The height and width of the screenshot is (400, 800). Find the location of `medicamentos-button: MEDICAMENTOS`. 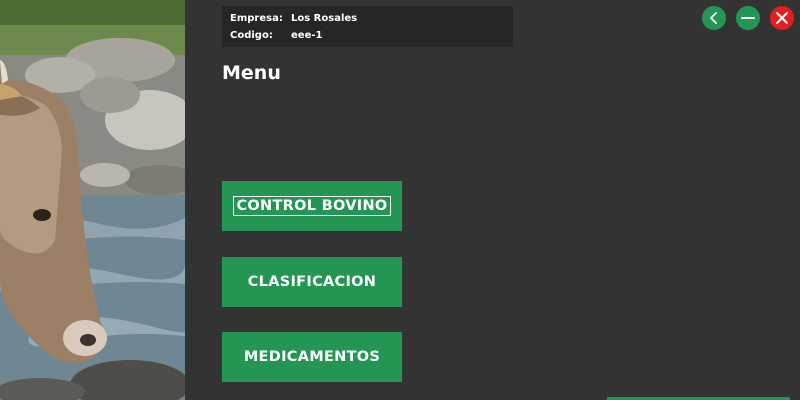

medicamentos-button: MEDICAMENTOS is located at coordinates (312, 357).